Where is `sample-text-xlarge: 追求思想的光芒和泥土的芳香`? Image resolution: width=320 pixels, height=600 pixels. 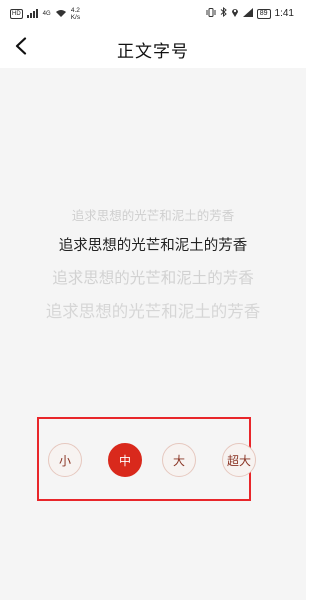
sample-text-xlarge: 追求思想的光芒和泥土的芳香 is located at coordinates (153, 311).